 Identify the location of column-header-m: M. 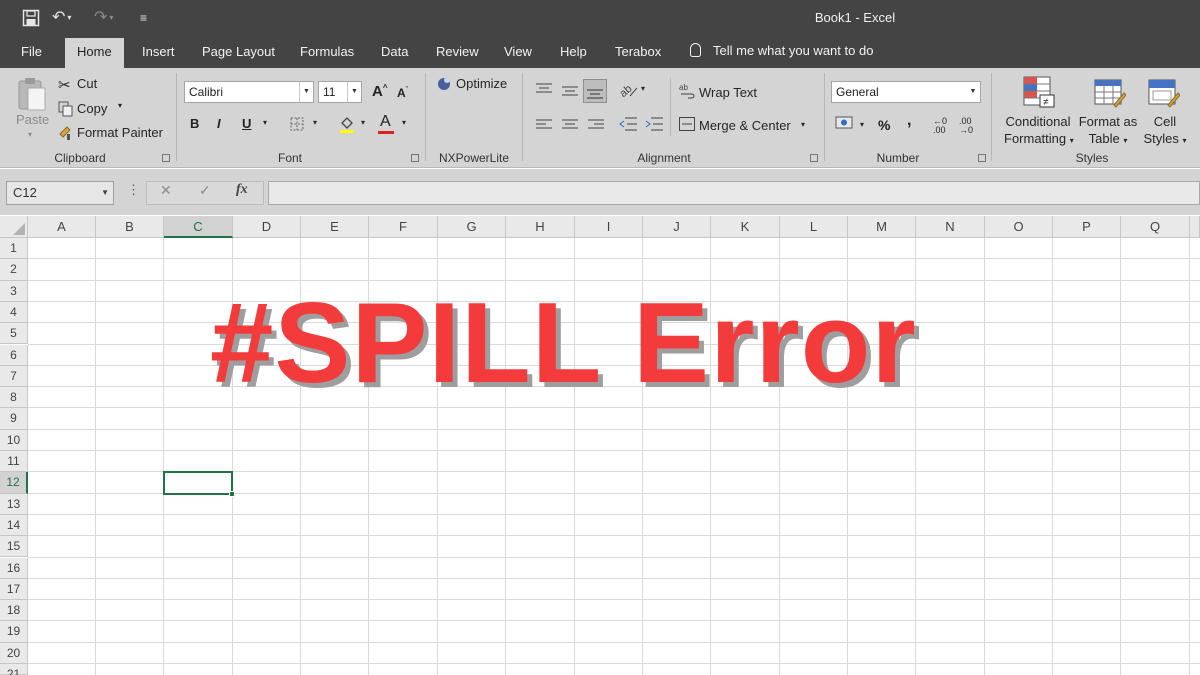
(882, 227).